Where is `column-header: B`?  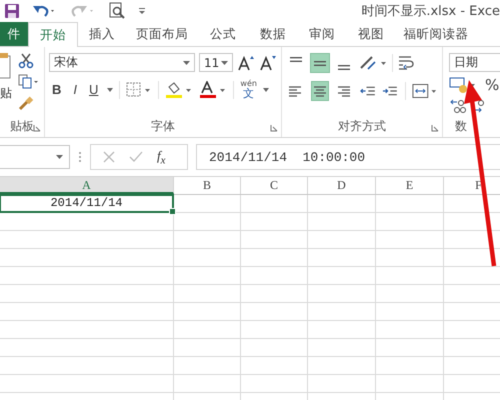 column-header: B is located at coordinates (207, 185).